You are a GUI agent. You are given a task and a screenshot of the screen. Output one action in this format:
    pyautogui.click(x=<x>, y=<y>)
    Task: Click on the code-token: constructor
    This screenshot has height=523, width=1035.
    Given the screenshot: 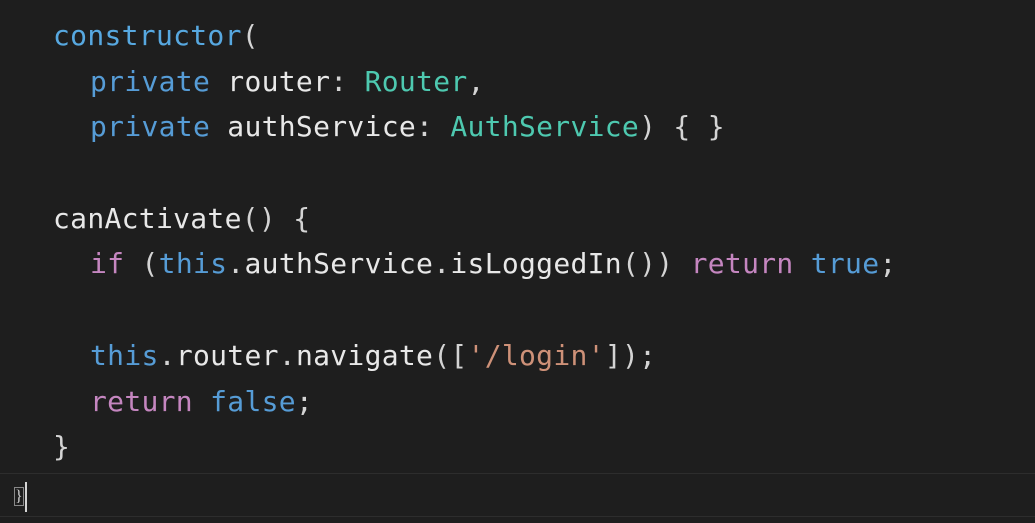 What is the action you would take?
    pyautogui.click(x=147, y=35)
    